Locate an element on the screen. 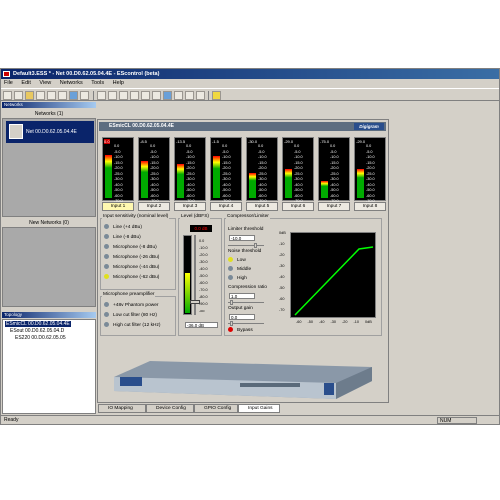 This screenshot has width=500, height=500. graph-y-tick: -50 is located at coordinates (282, 288).